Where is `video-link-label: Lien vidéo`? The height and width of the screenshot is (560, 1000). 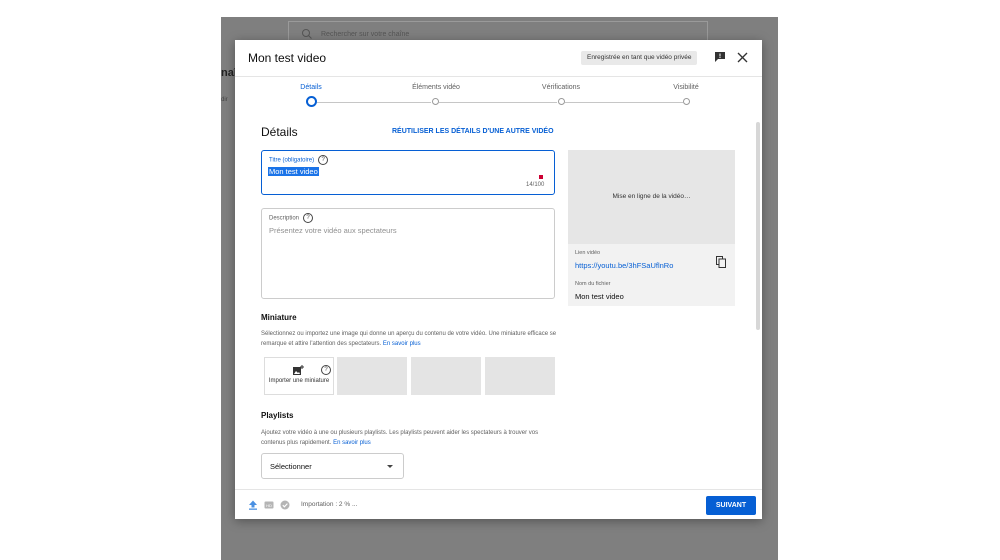 video-link-label: Lien vidéo is located at coordinates (588, 253).